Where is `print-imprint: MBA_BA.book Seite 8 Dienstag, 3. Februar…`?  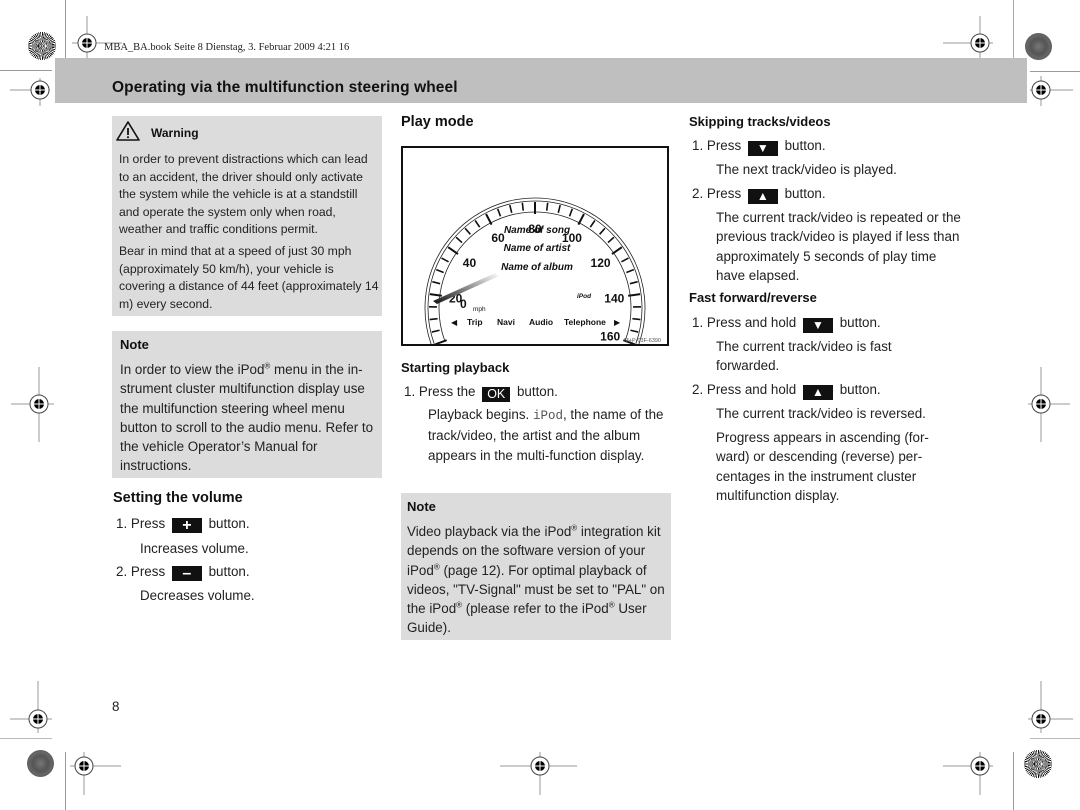
print-imprint: MBA_BA.book Seite 8 Dienstag, 3. Februar… is located at coordinates (227, 47).